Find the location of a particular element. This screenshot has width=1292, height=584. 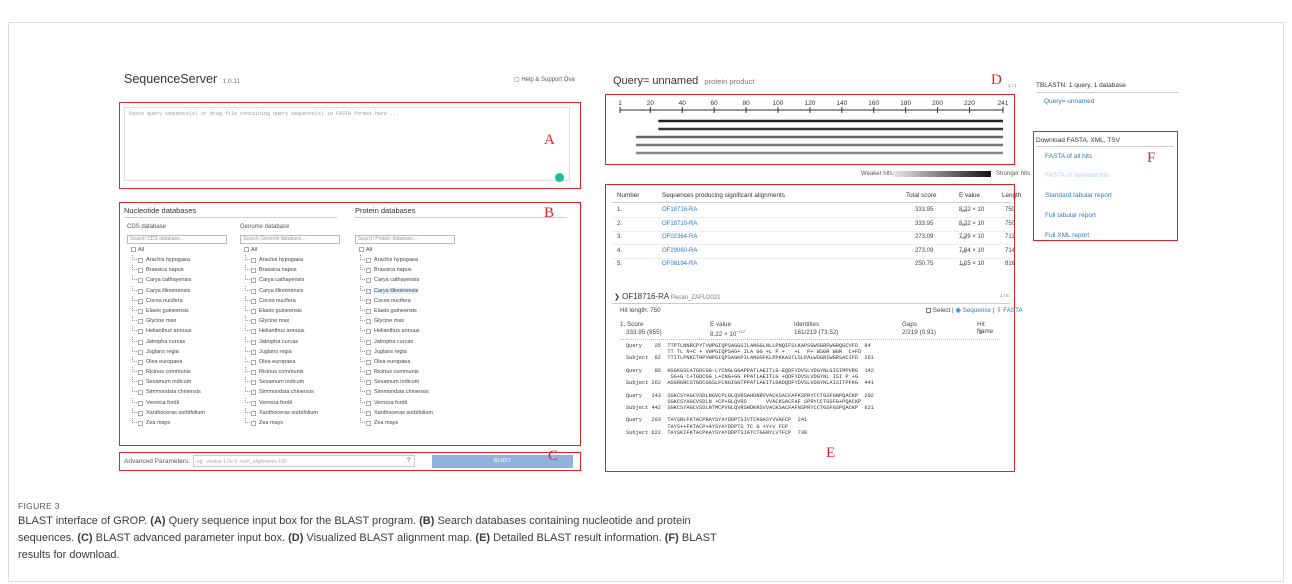

genome-db-item: Helianthus annuus is located at coordinates (291, 331).